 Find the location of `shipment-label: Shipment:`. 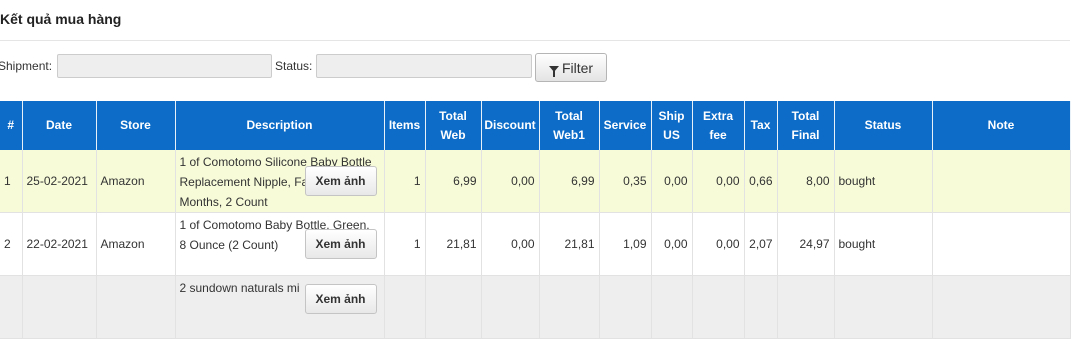

shipment-label: Shipment: is located at coordinates (26, 66).